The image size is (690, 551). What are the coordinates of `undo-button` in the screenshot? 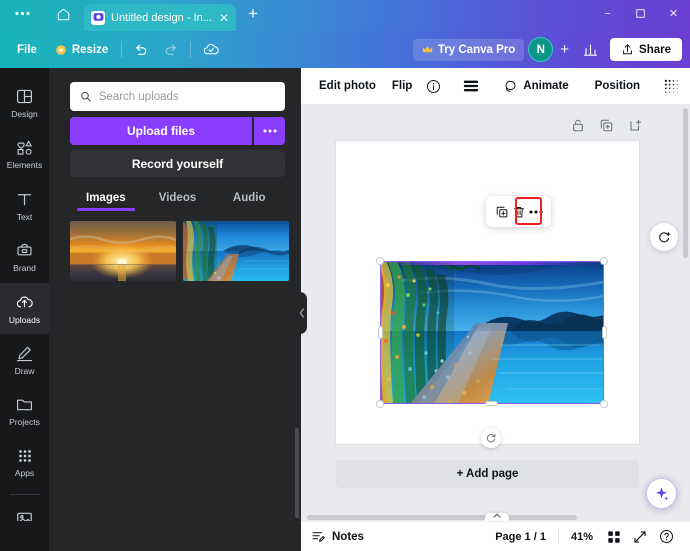 It's located at (141, 50).